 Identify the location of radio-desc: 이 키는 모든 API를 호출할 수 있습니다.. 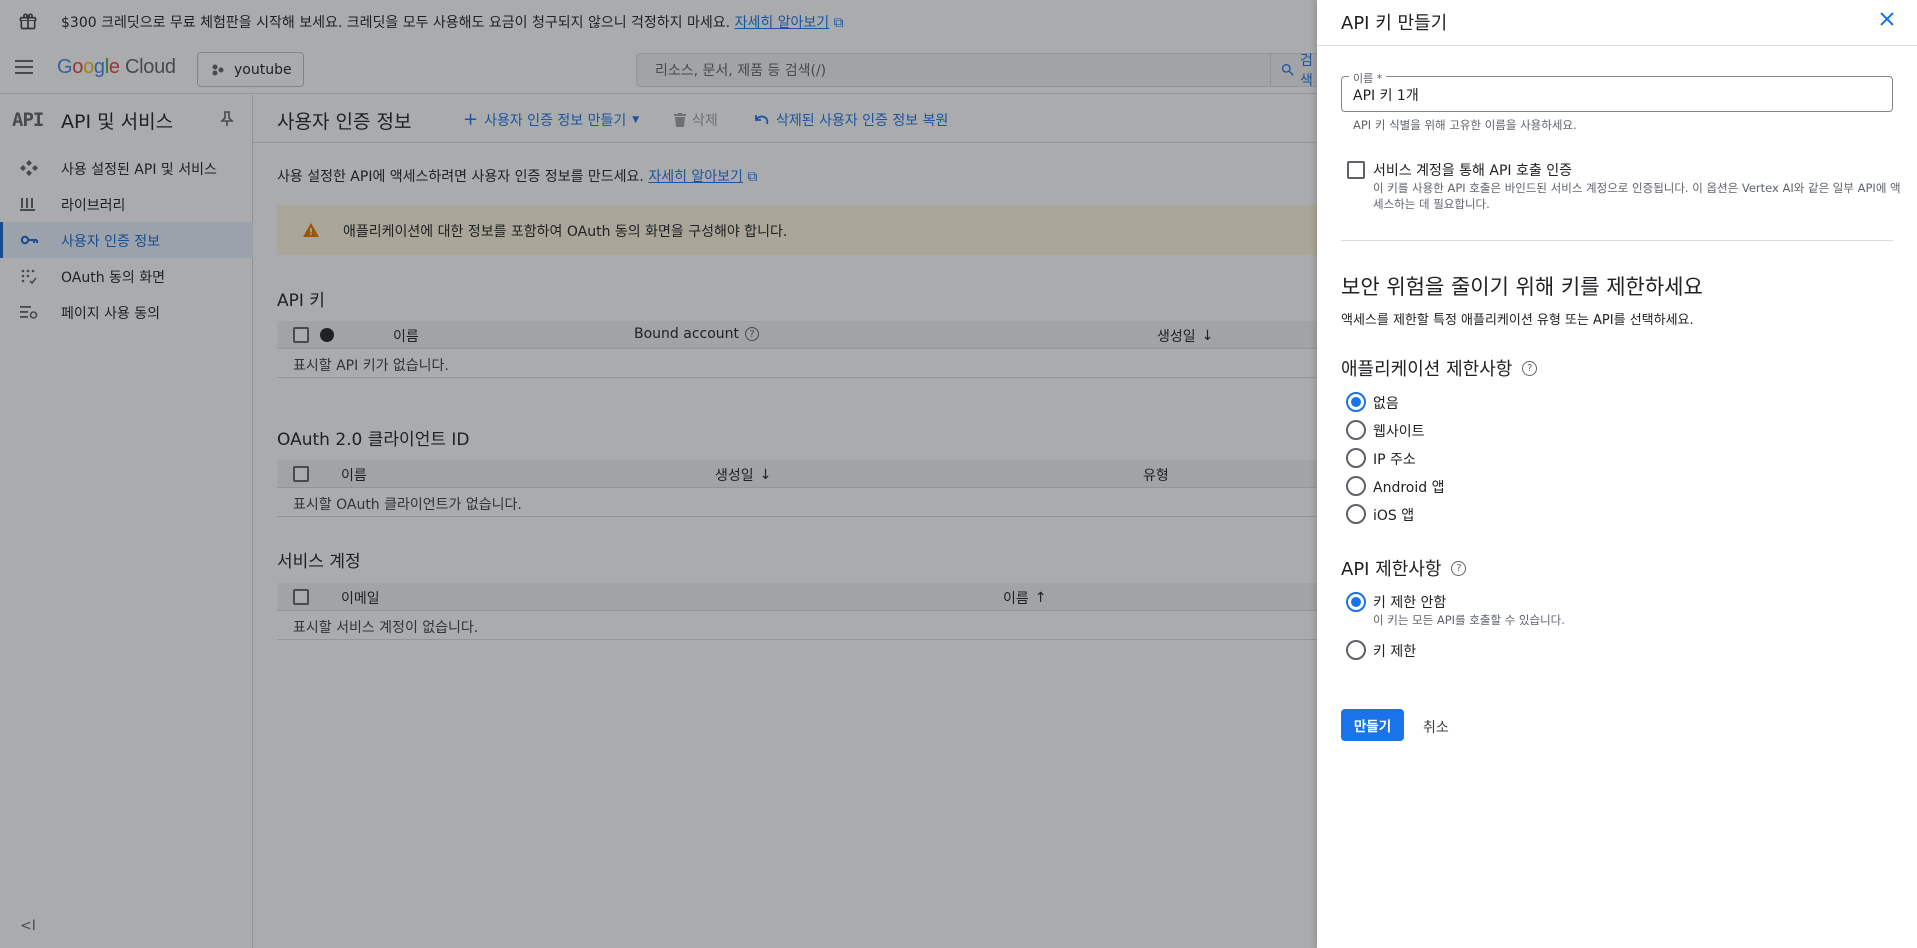
(1469, 620).